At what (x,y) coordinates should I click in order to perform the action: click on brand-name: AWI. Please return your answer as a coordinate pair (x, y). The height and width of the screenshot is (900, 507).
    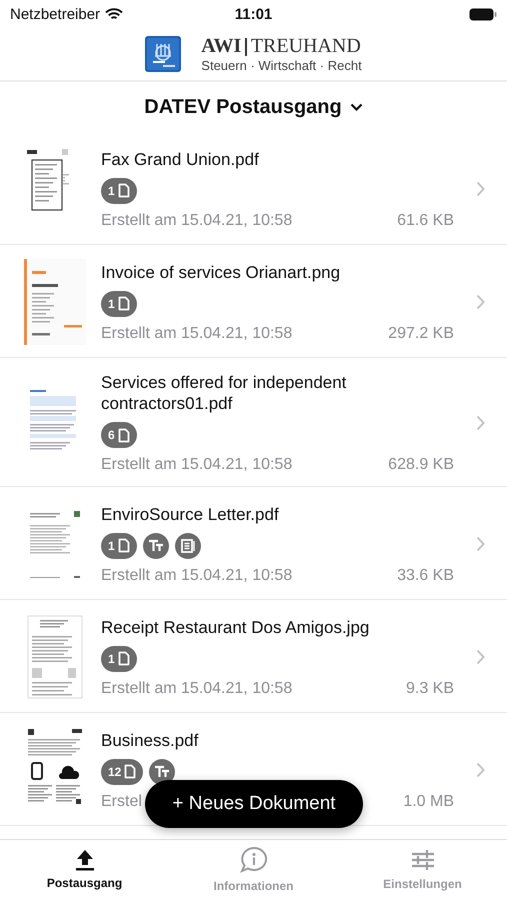
    Looking at the image, I should click on (221, 46).